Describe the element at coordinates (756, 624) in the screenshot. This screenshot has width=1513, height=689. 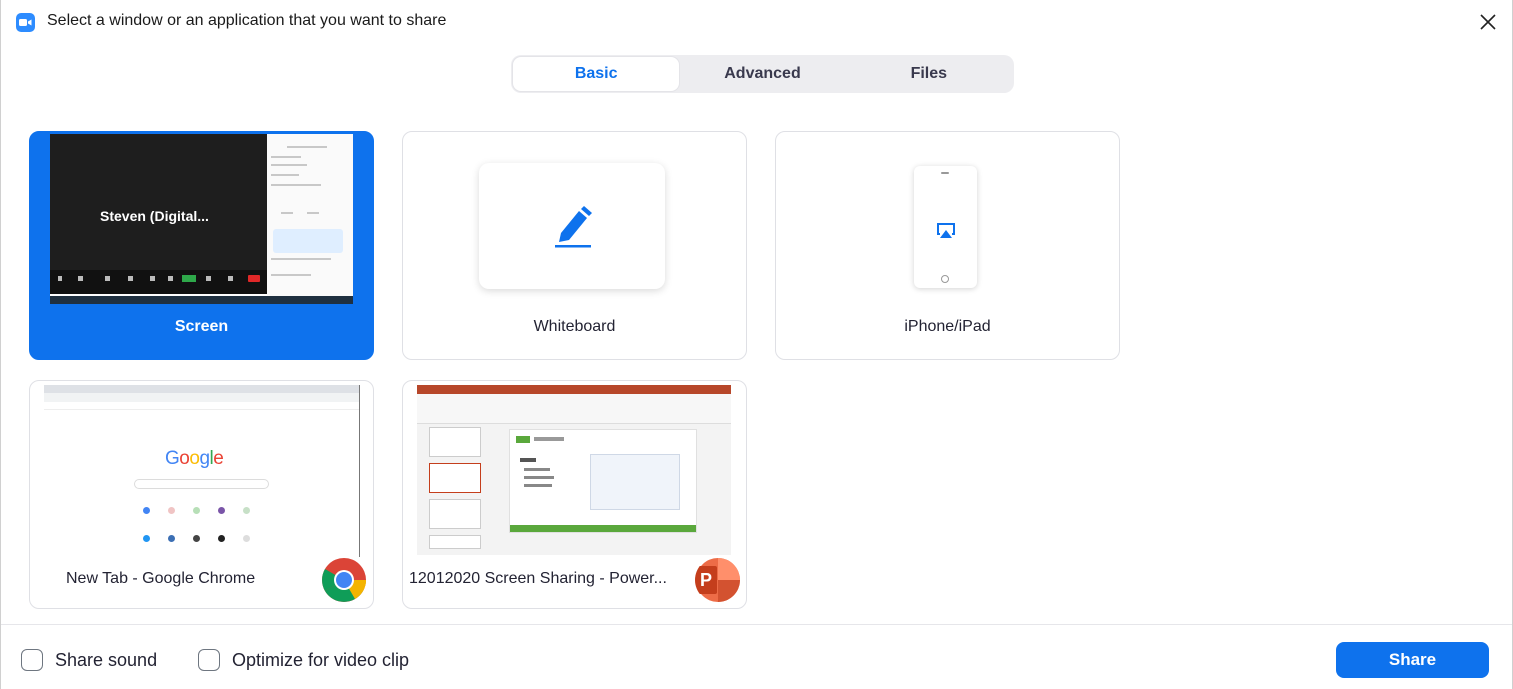
I see `footer-divider` at that location.